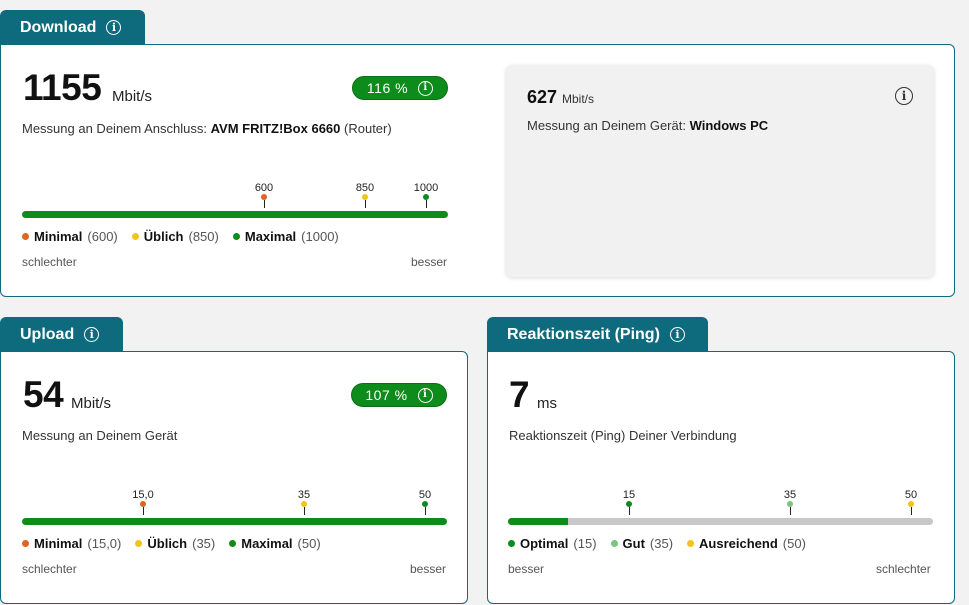  I want to click on upload-value: 54, so click(43, 394).